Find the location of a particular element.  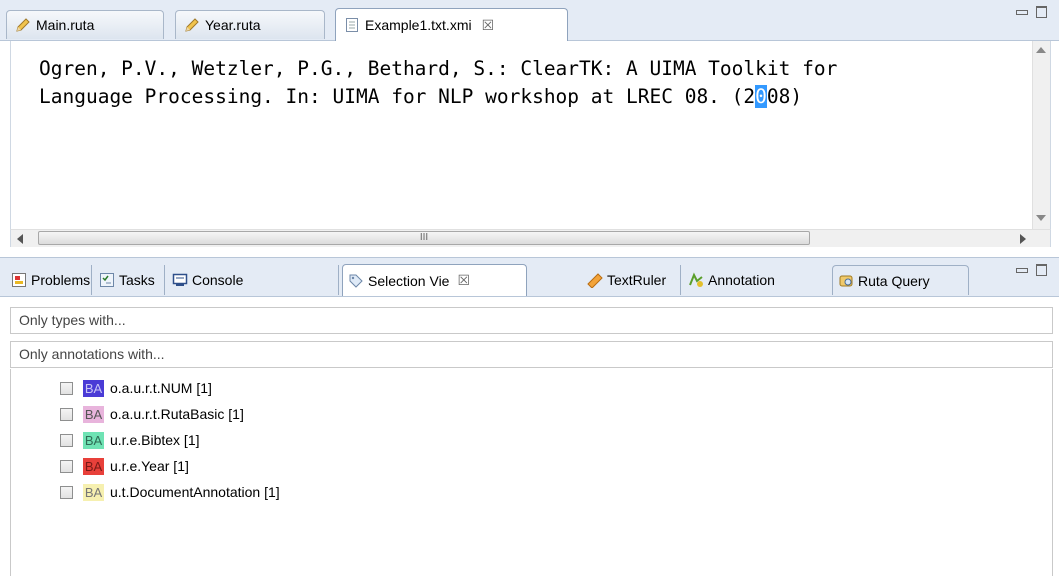

tasks-icon is located at coordinates (107, 280).